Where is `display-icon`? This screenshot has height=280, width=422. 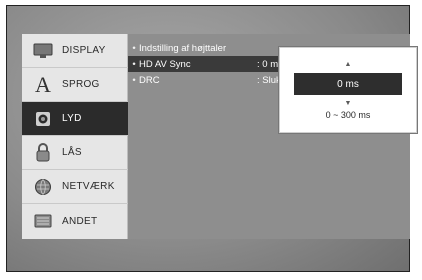 display-icon is located at coordinates (43, 51).